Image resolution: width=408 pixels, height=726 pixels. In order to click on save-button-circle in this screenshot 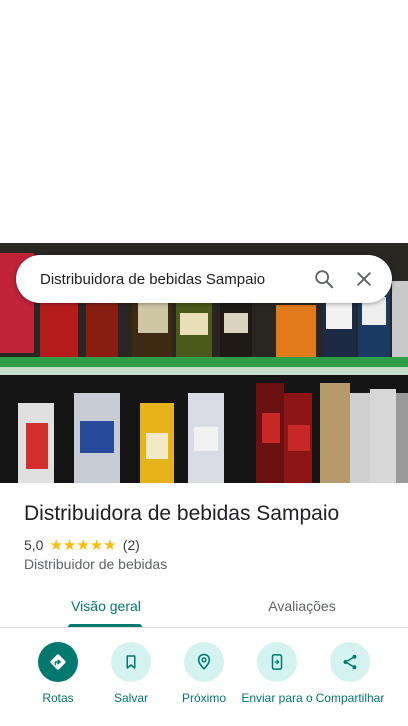, I will do `click(131, 662)`.